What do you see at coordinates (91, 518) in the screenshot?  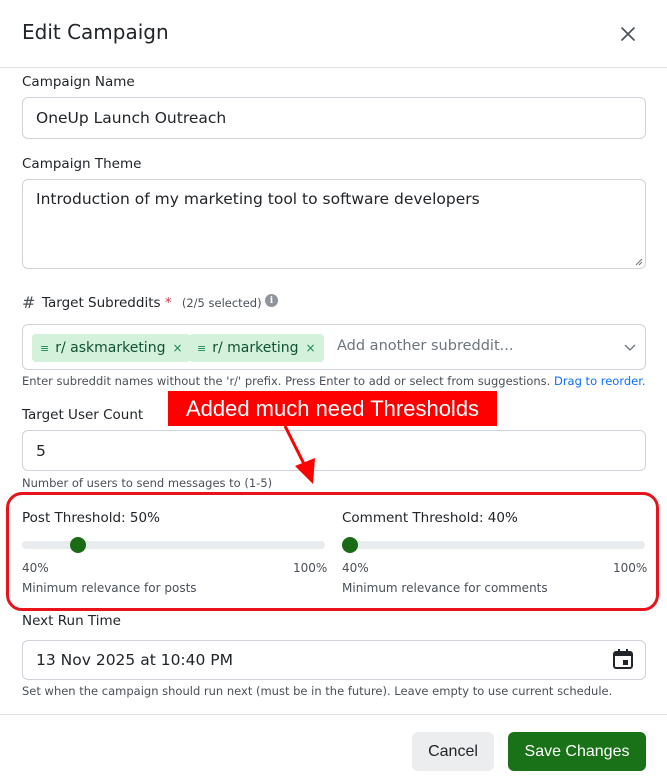 I see `post-threshold-label: Post Threshold: 50%` at bounding box center [91, 518].